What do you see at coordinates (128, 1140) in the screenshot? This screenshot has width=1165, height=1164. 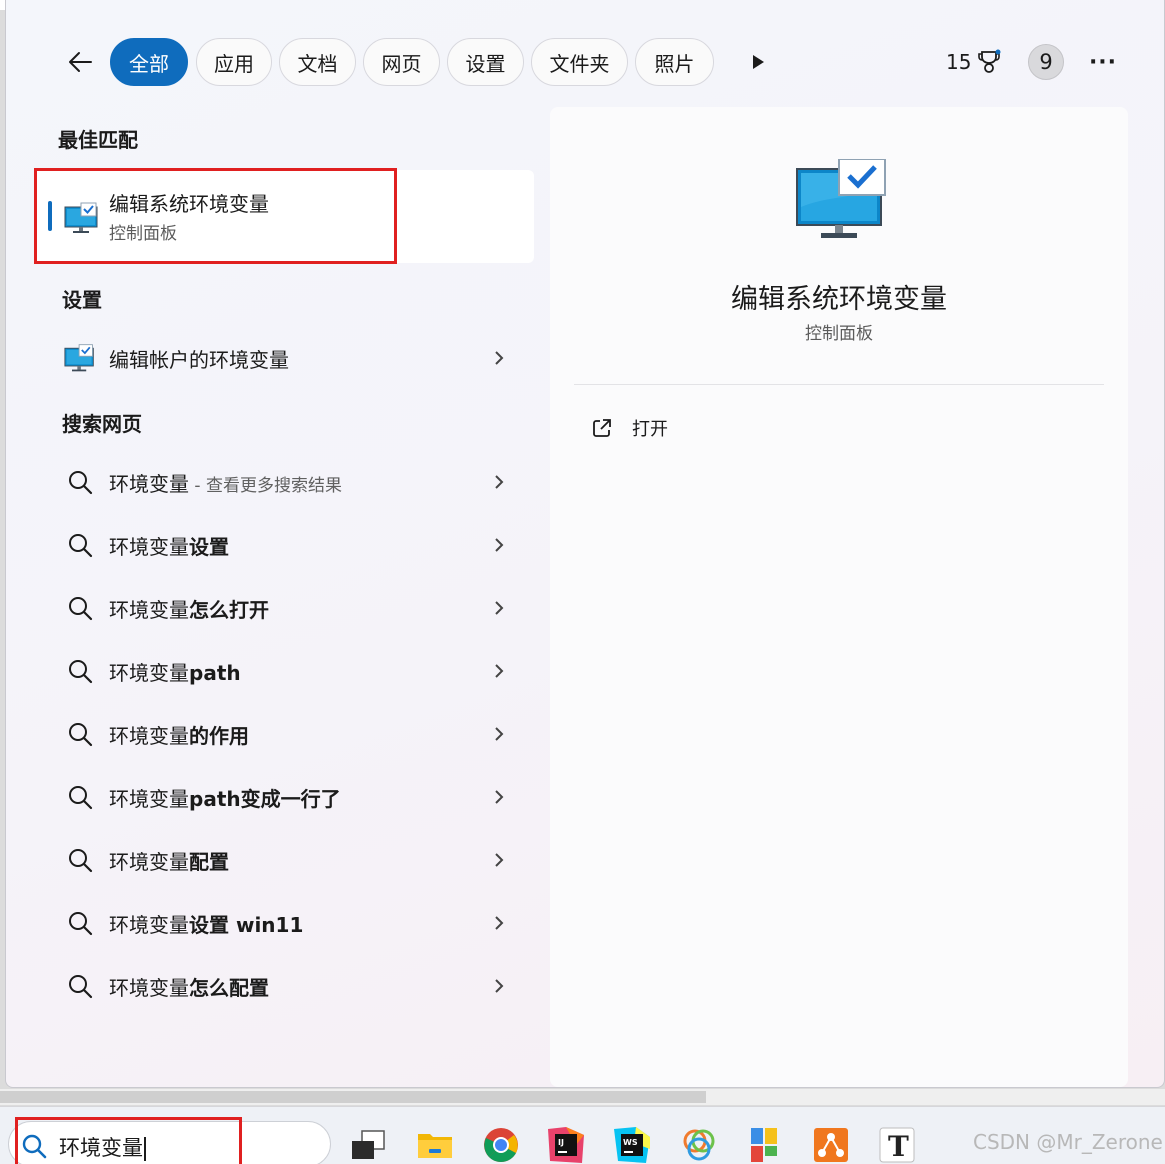 I see `red-highlight-box` at bounding box center [128, 1140].